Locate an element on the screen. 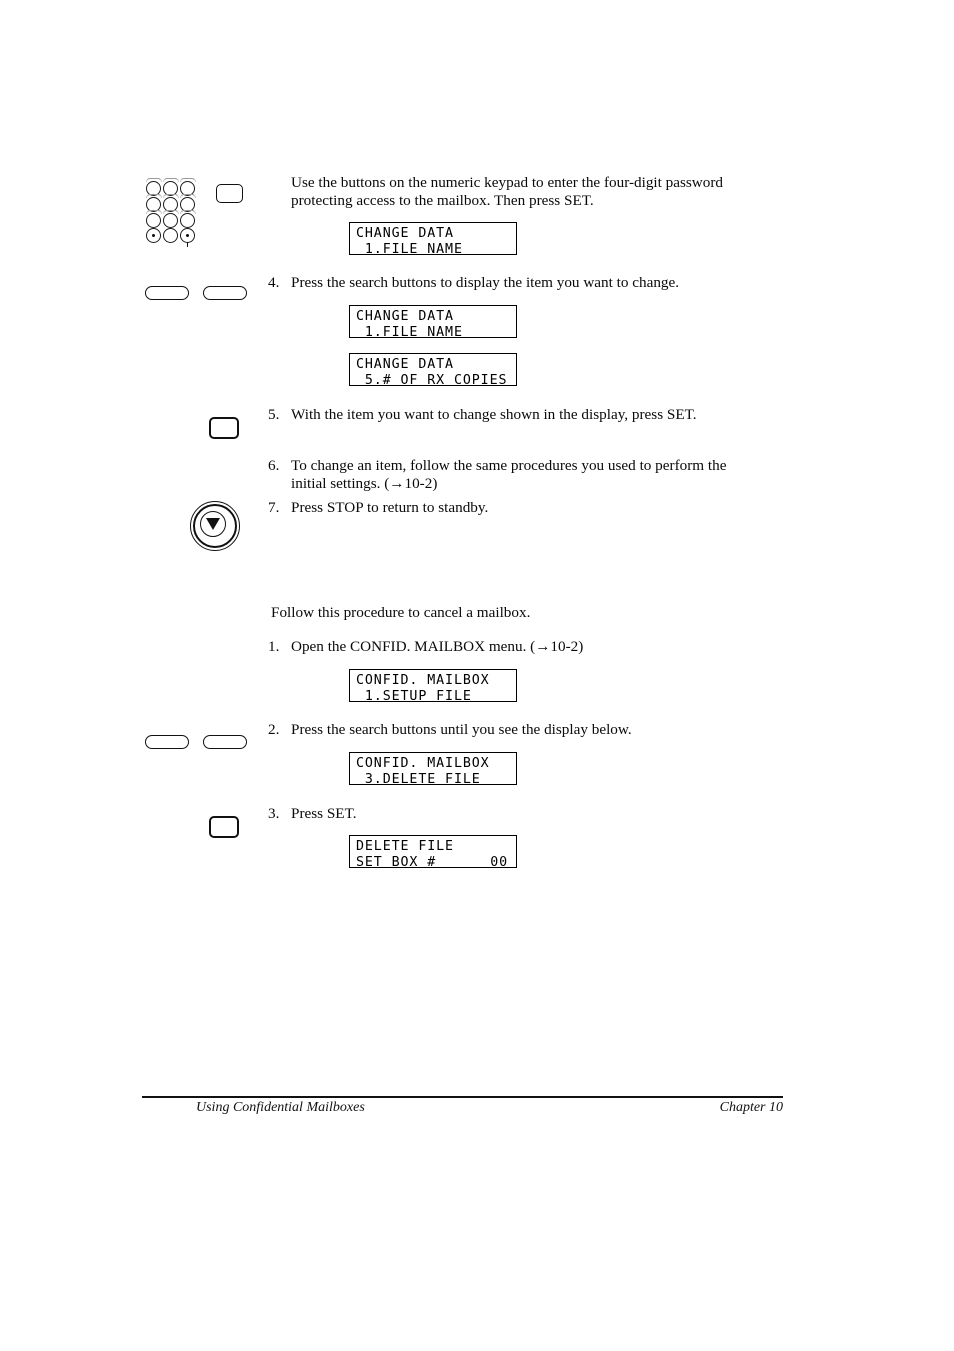 The width and height of the screenshot is (954, 1351). keypad-hash-tick-icon is located at coordinates (188, 244).